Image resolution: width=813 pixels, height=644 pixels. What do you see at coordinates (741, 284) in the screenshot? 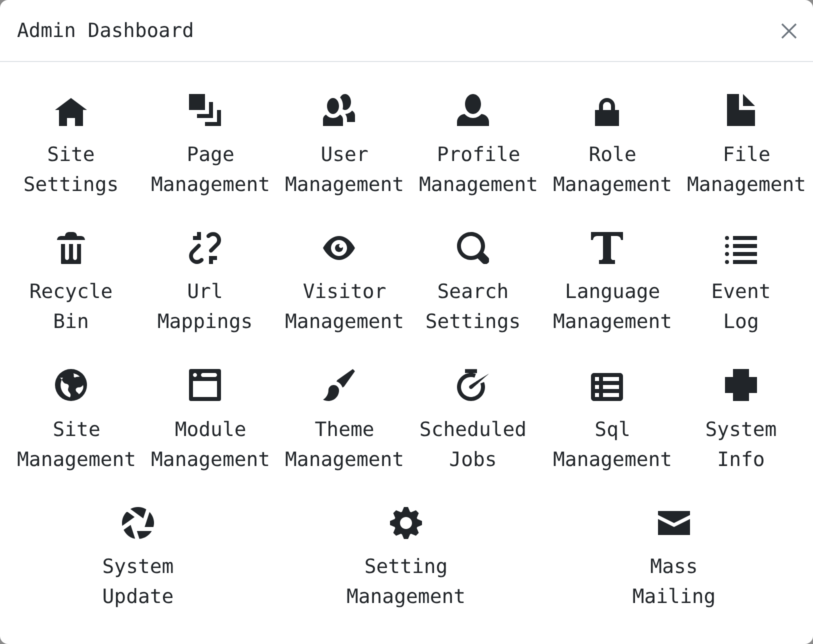
I see `dashboard-link: Event Log` at bounding box center [741, 284].